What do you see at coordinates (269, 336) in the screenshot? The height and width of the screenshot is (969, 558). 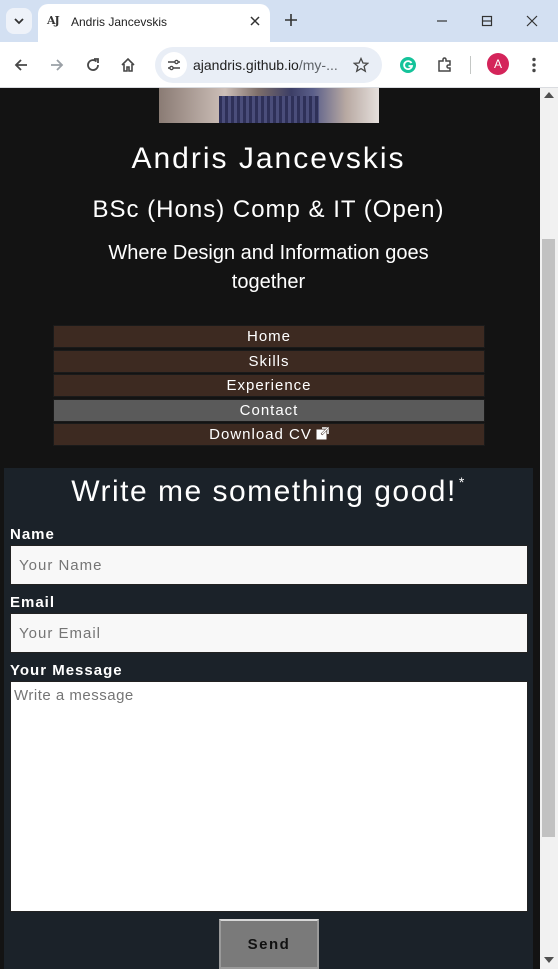 I see `nav-item-home: Home` at bounding box center [269, 336].